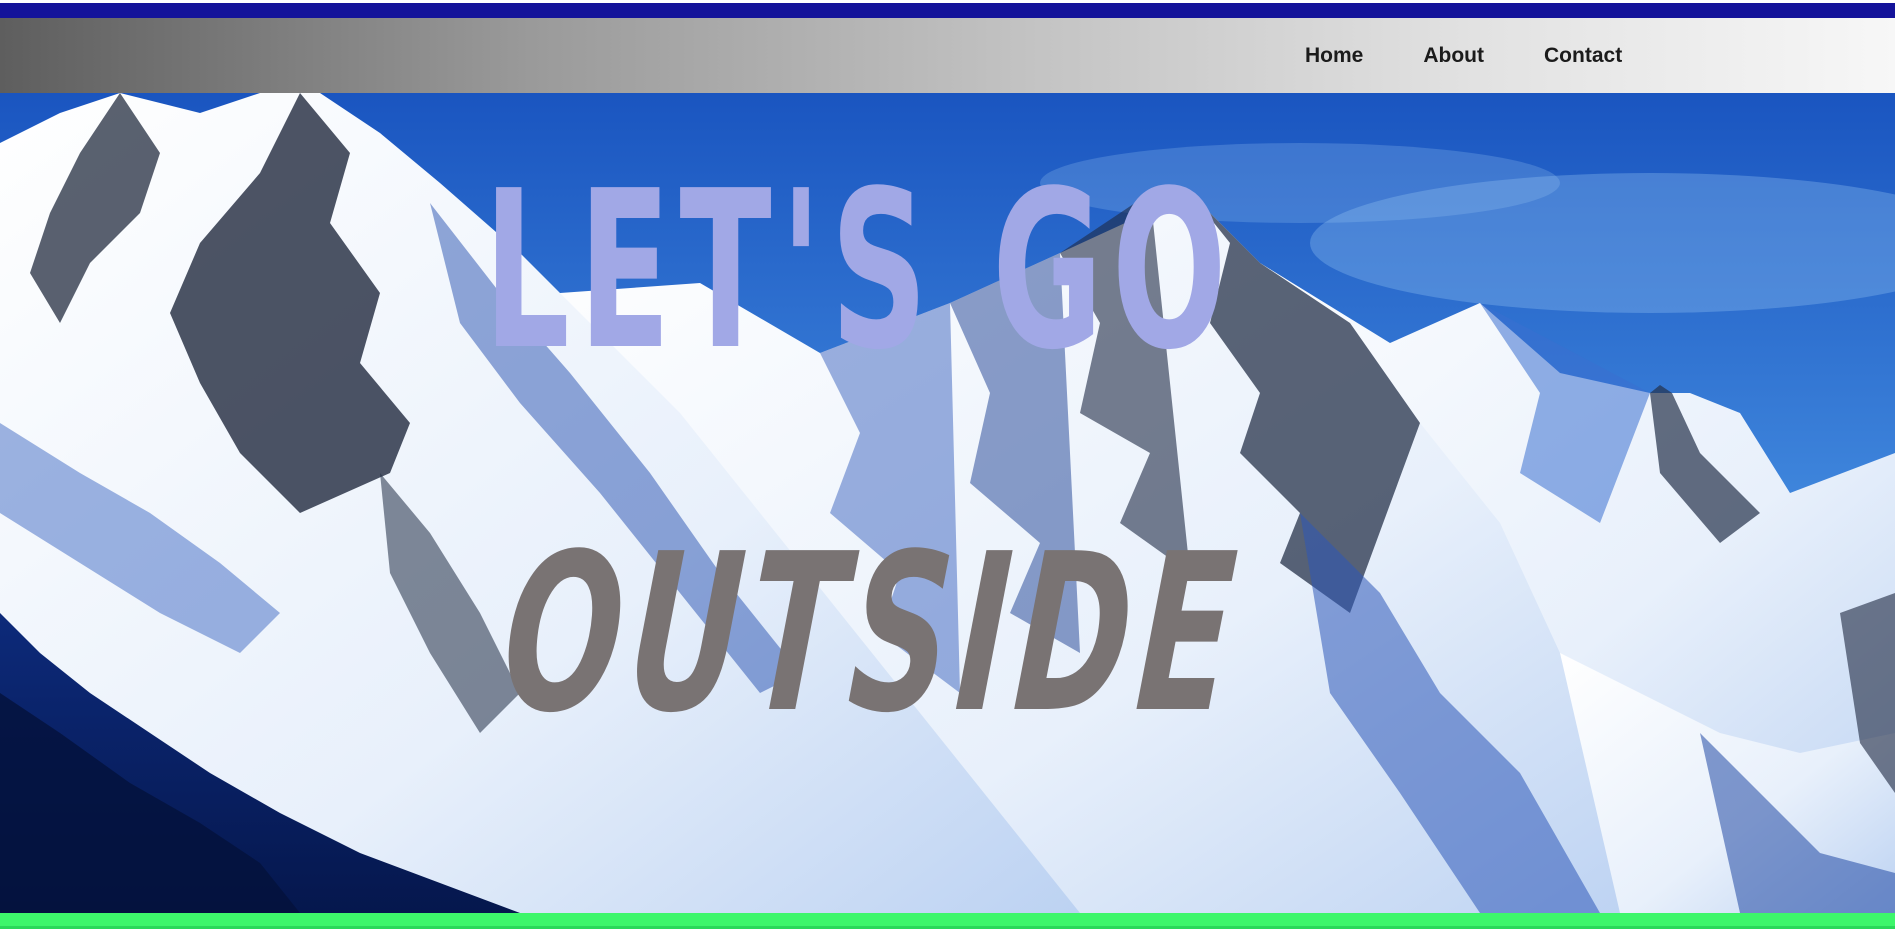 The image size is (1895, 929). What do you see at coordinates (947, 55) in the screenshot?
I see `navbar: Home About Contact` at bounding box center [947, 55].